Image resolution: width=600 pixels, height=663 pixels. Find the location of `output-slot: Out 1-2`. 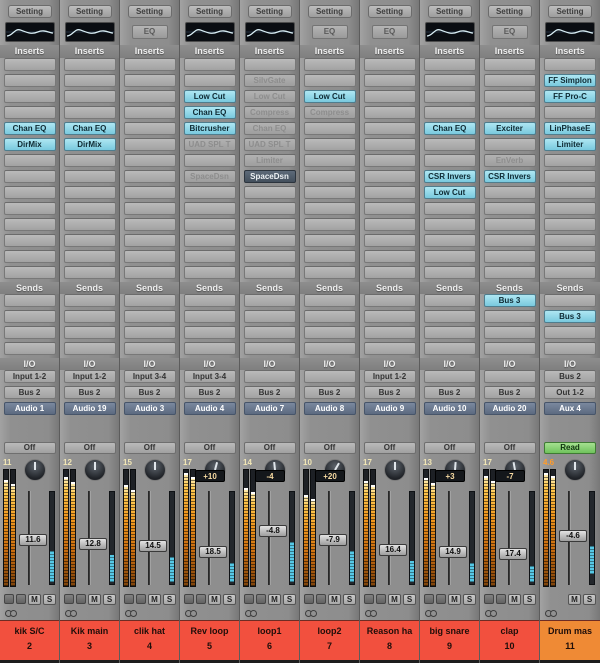

output-slot: Out 1-2 is located at coordinates (570, 392).